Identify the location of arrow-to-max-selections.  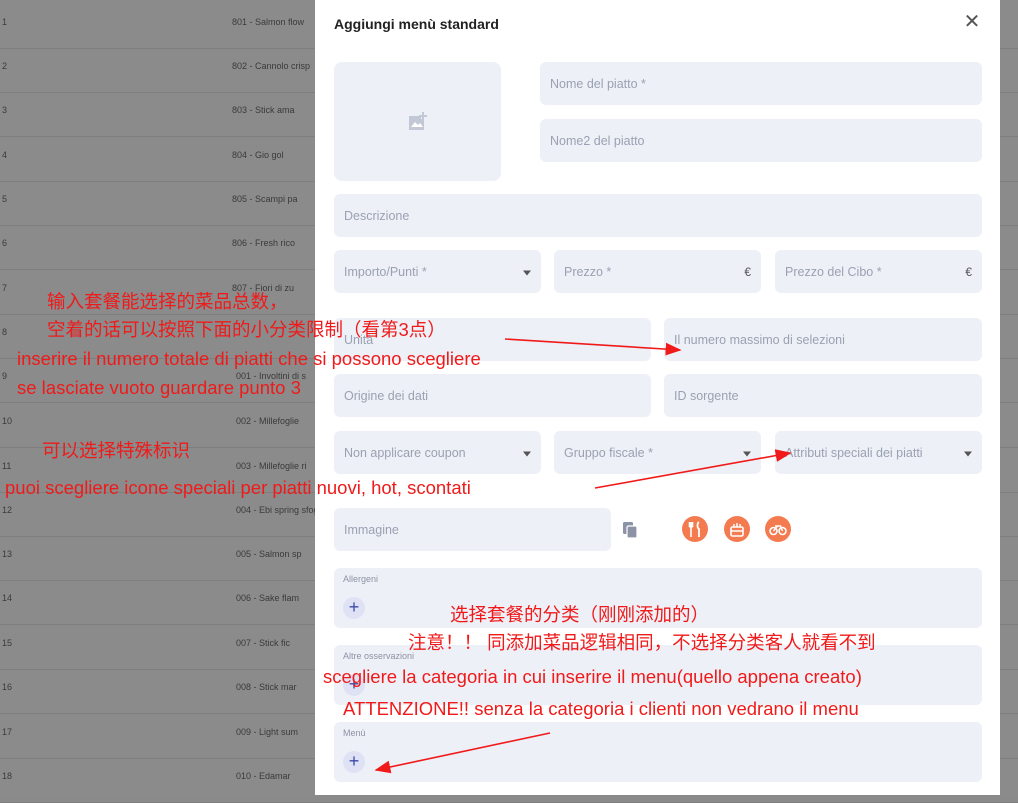
(593, 347).